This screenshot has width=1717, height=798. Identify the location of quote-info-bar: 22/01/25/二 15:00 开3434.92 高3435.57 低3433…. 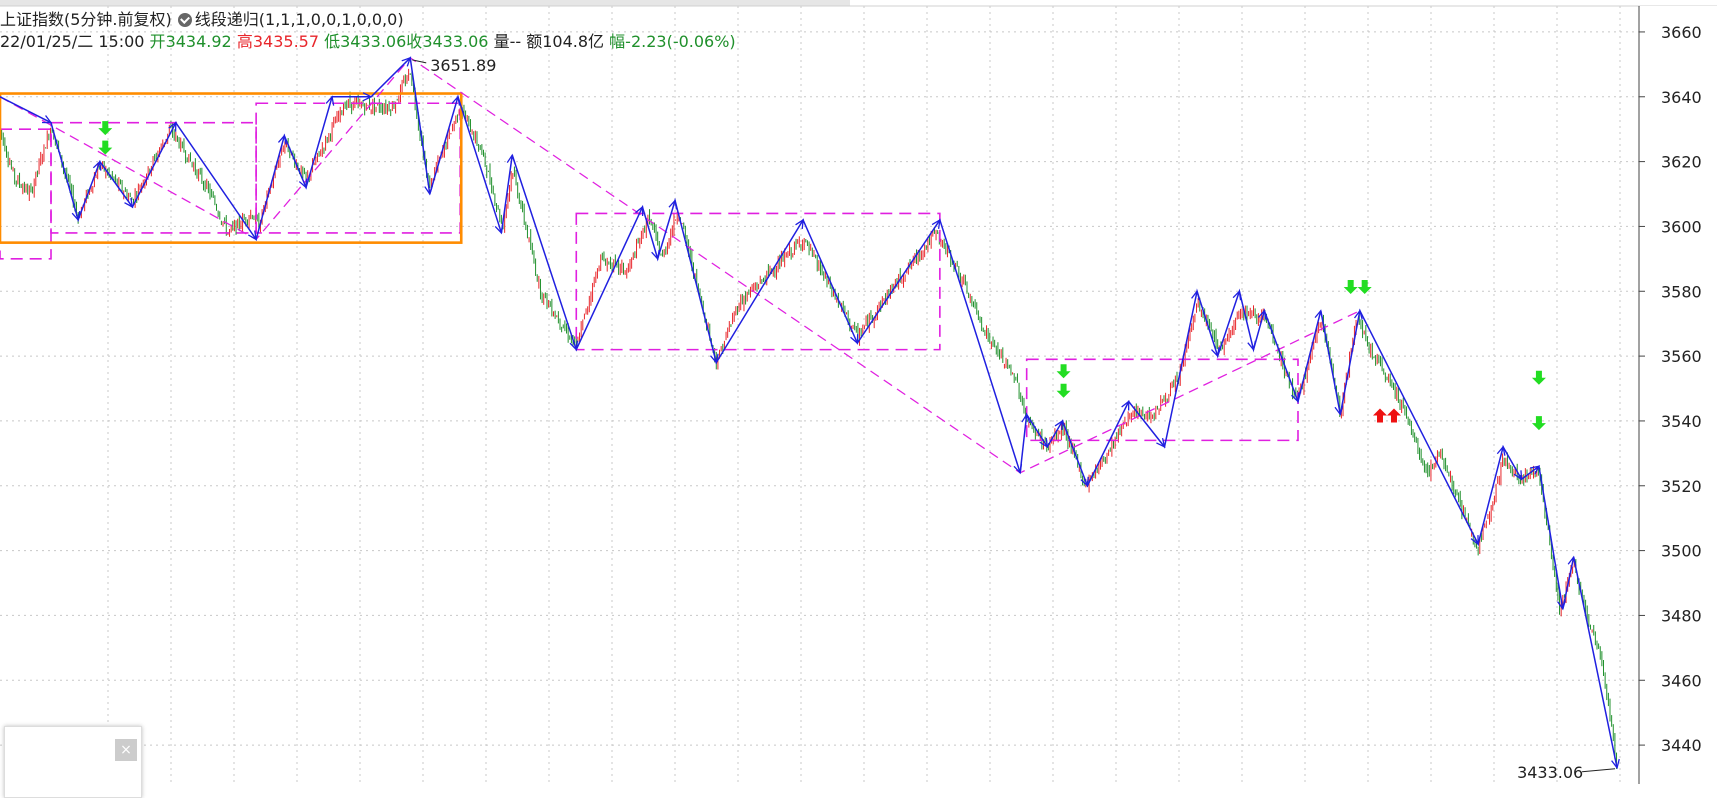
(368, 42).